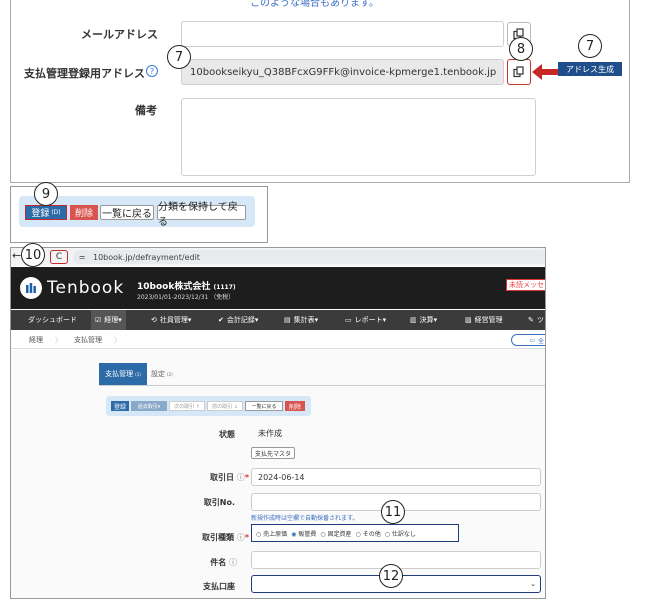  Describe the element at coordinates (484, 320) in the screenshot. I see `nav-management: ▨ 経営管理` at that location.